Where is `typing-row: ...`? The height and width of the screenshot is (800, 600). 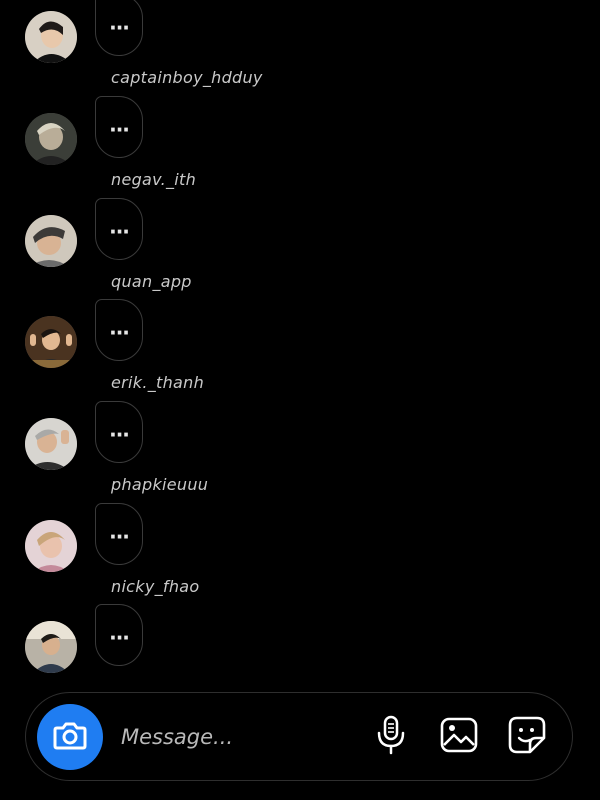
typing-row: ... is located at coordinates (300, 647).